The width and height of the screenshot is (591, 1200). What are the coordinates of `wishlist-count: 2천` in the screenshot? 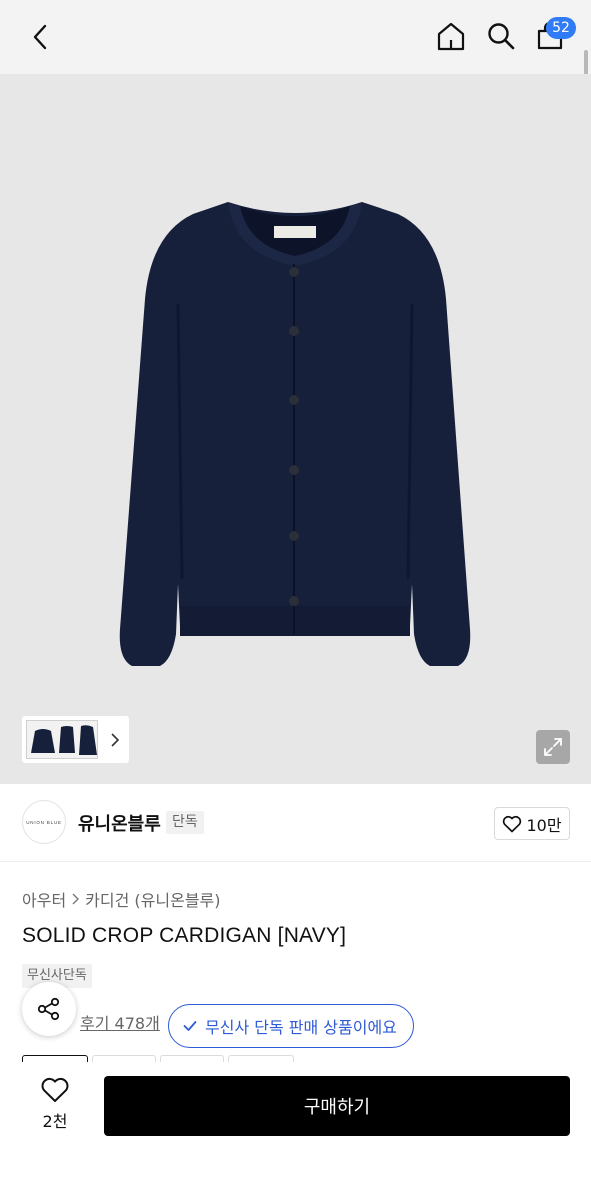 It's located at (55, 1121).